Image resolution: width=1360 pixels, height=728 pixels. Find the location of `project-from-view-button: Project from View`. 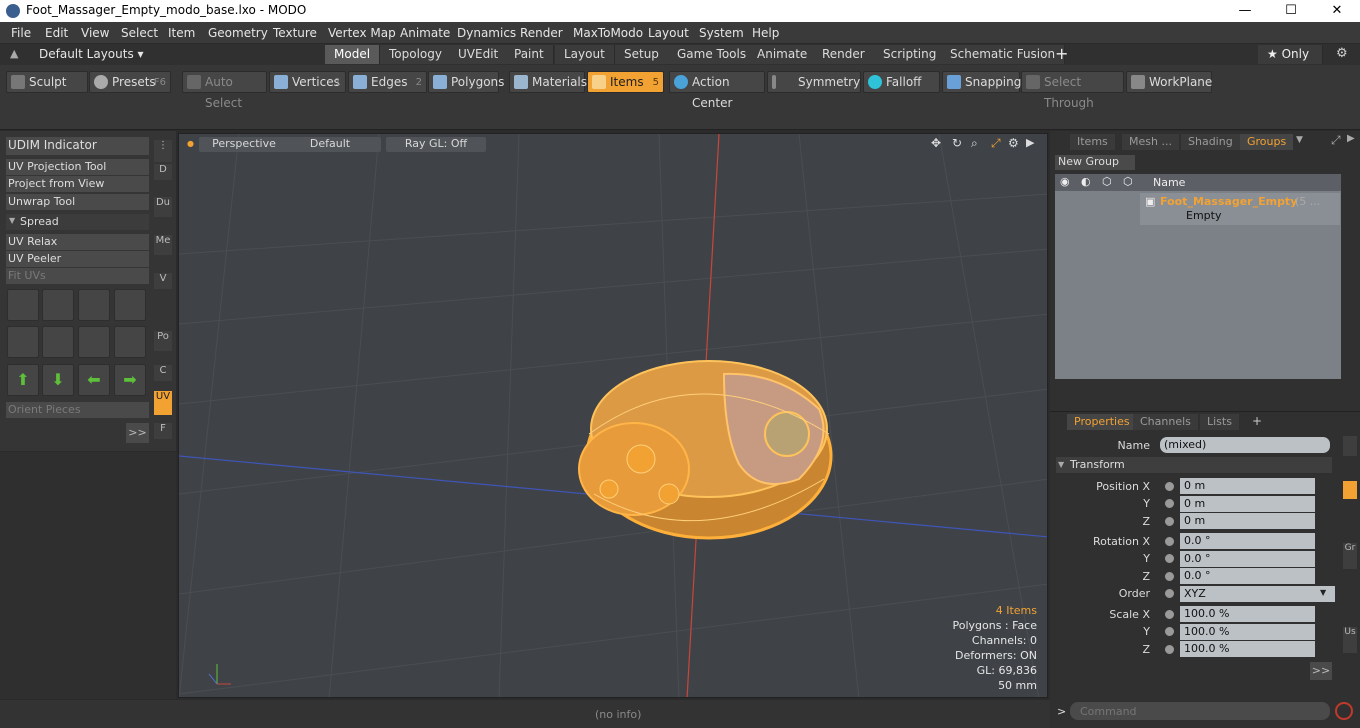

project-from-view-button: Project from View is located at coordinates (77, 184).